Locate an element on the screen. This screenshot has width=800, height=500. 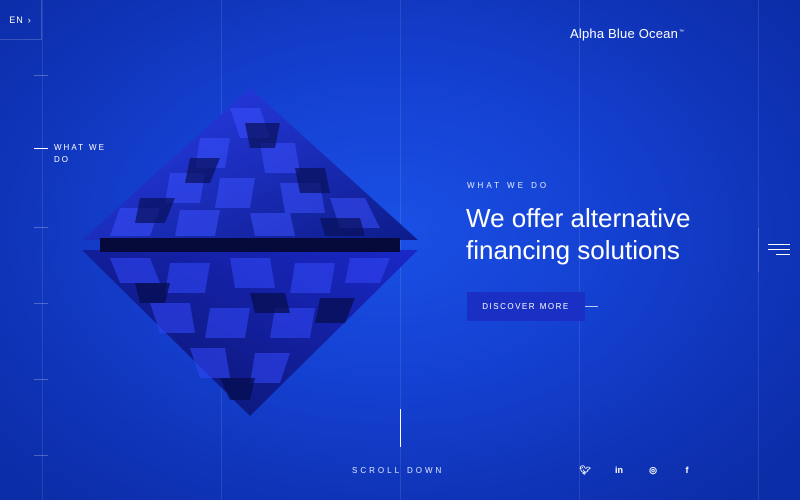
language-switcher: EN › is located at coordinates (21, 20).